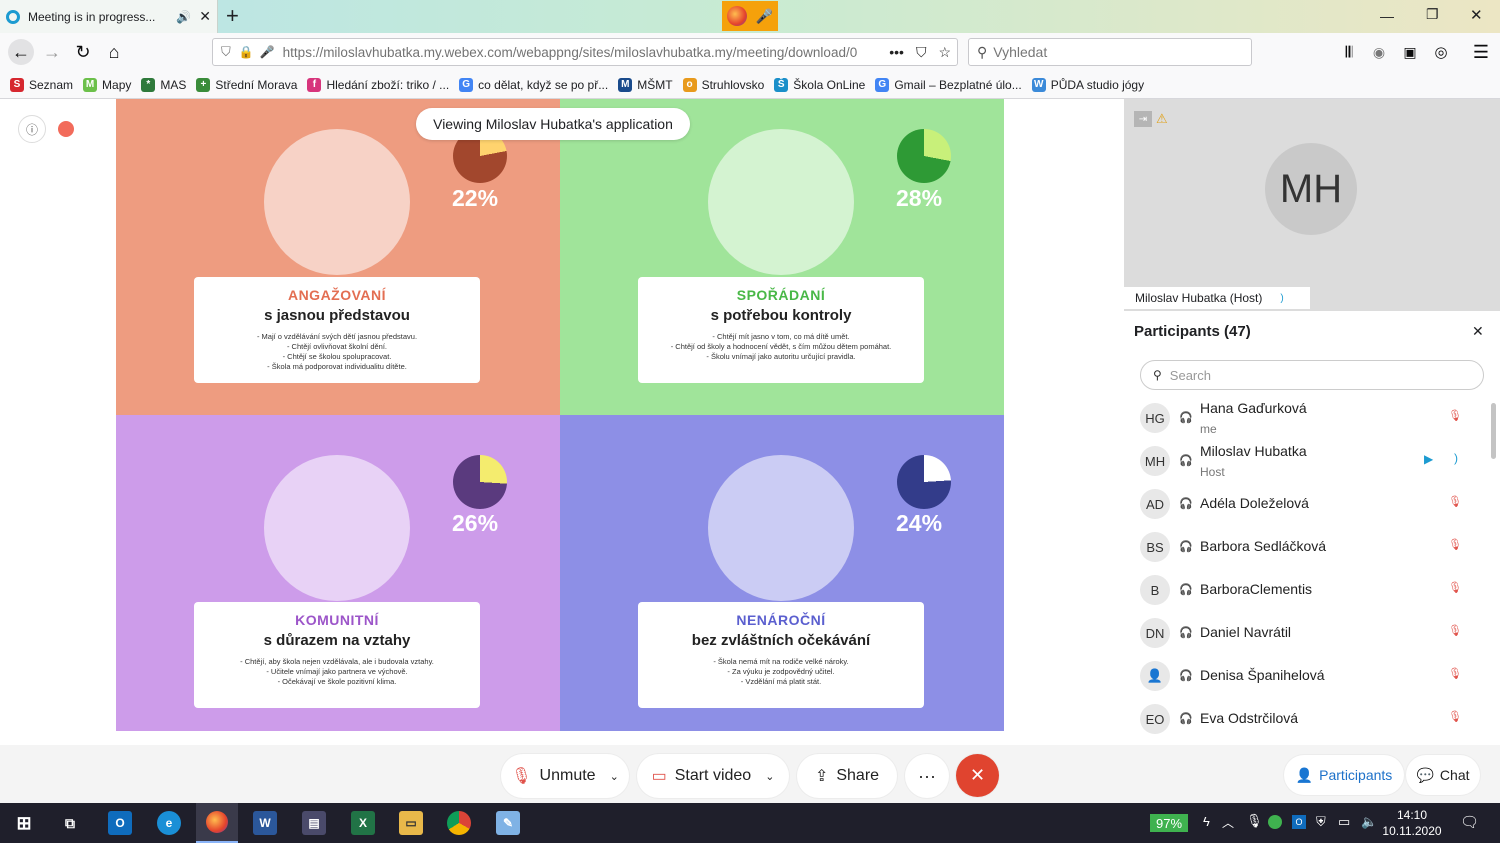 The height and width of the screenshot is (843, 1500). Describe the element at coordinates (83, 52) in the screenshot. I see `reload-icon: ↻` at that location.